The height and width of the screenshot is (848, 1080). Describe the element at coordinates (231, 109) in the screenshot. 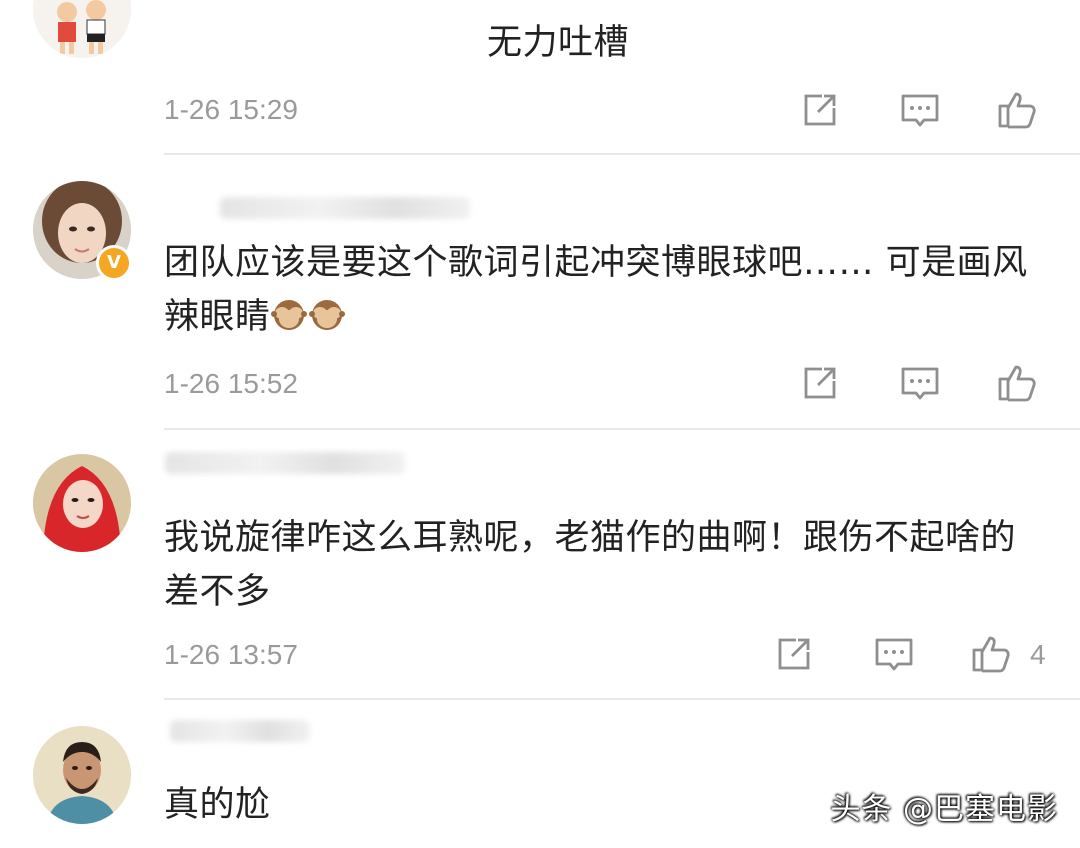

I see `comment-time: 1-26 15:29` at that location.